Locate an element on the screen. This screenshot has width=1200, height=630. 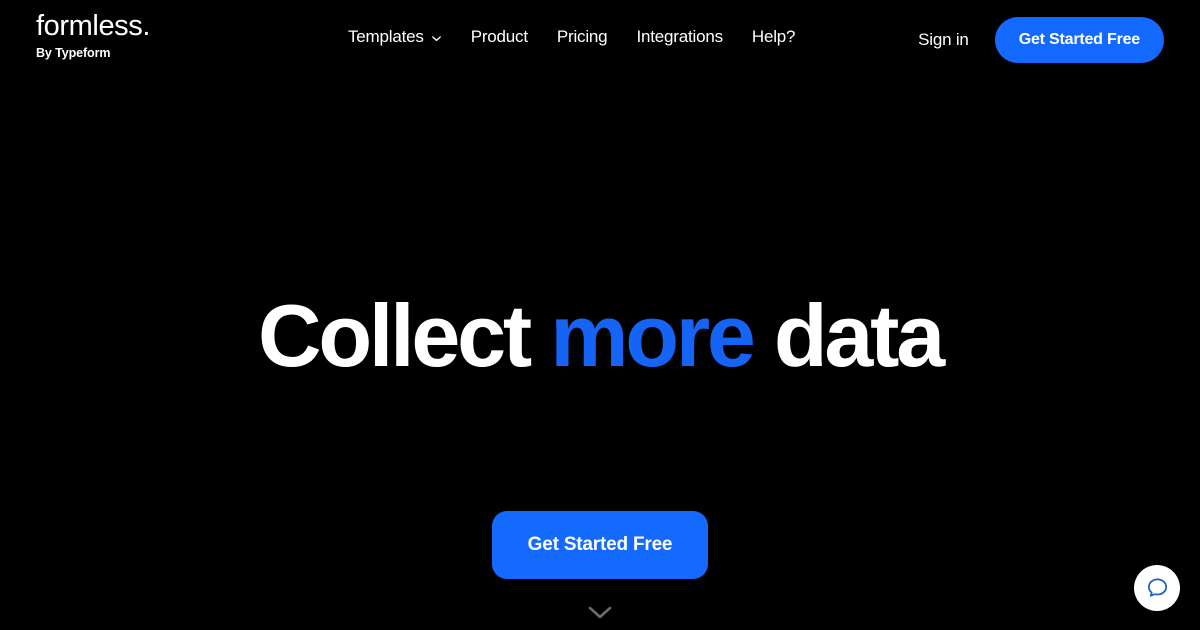
hero-cta-container: Get Started Free is located at coordinates (600, 545).